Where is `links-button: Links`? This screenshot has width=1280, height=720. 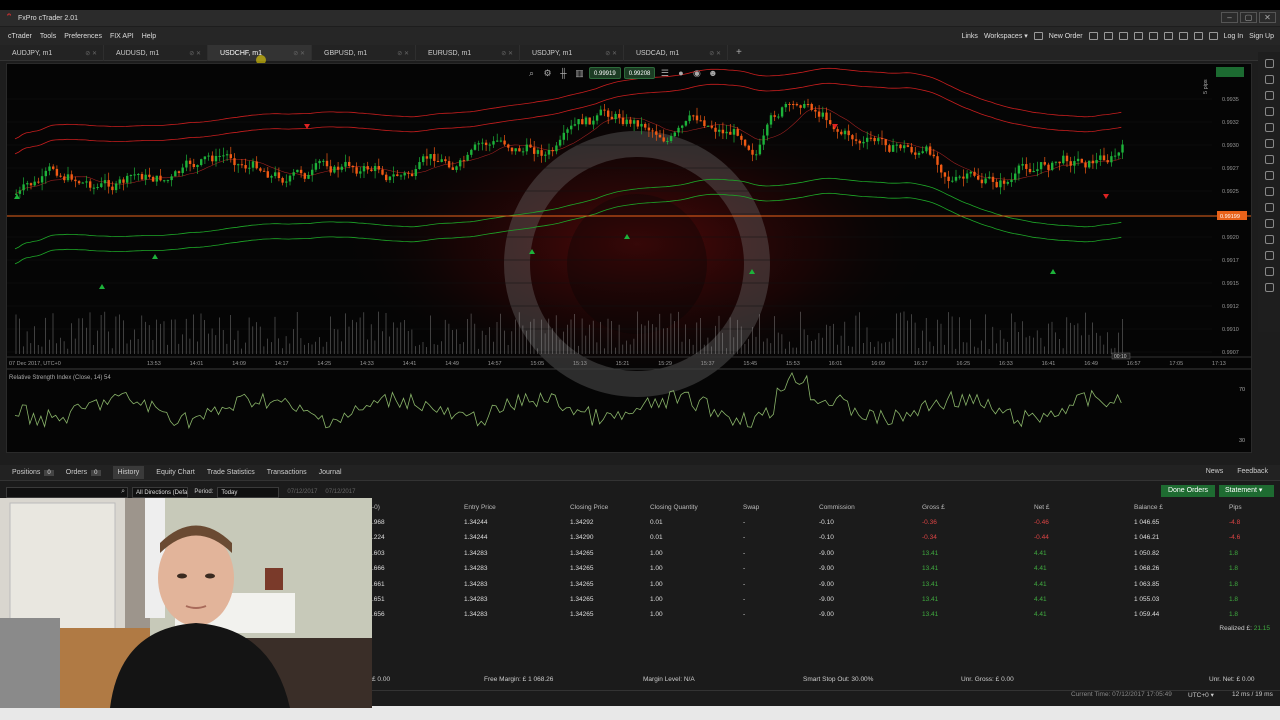 links-button: Links is located at coordinates (970, 36).